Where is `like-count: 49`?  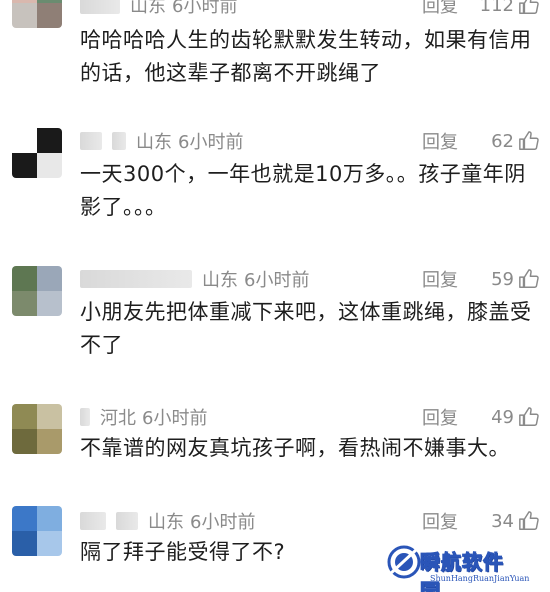 like-count: 49 is located at coordinates (502, 417).